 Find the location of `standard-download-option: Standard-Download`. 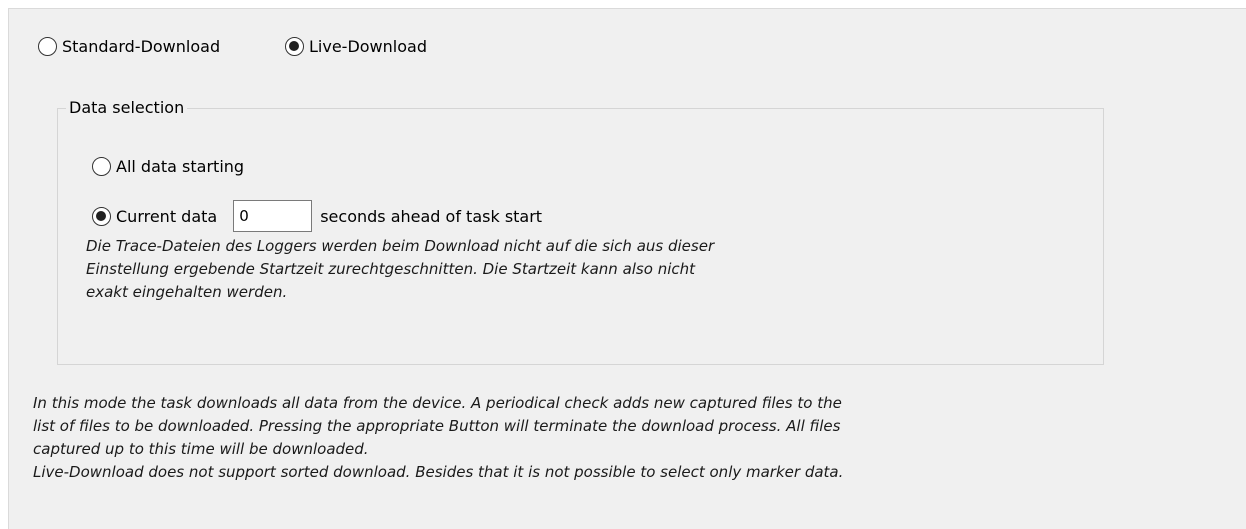

standard-download-option: Standard-Download is located at coordinates (129, 46).